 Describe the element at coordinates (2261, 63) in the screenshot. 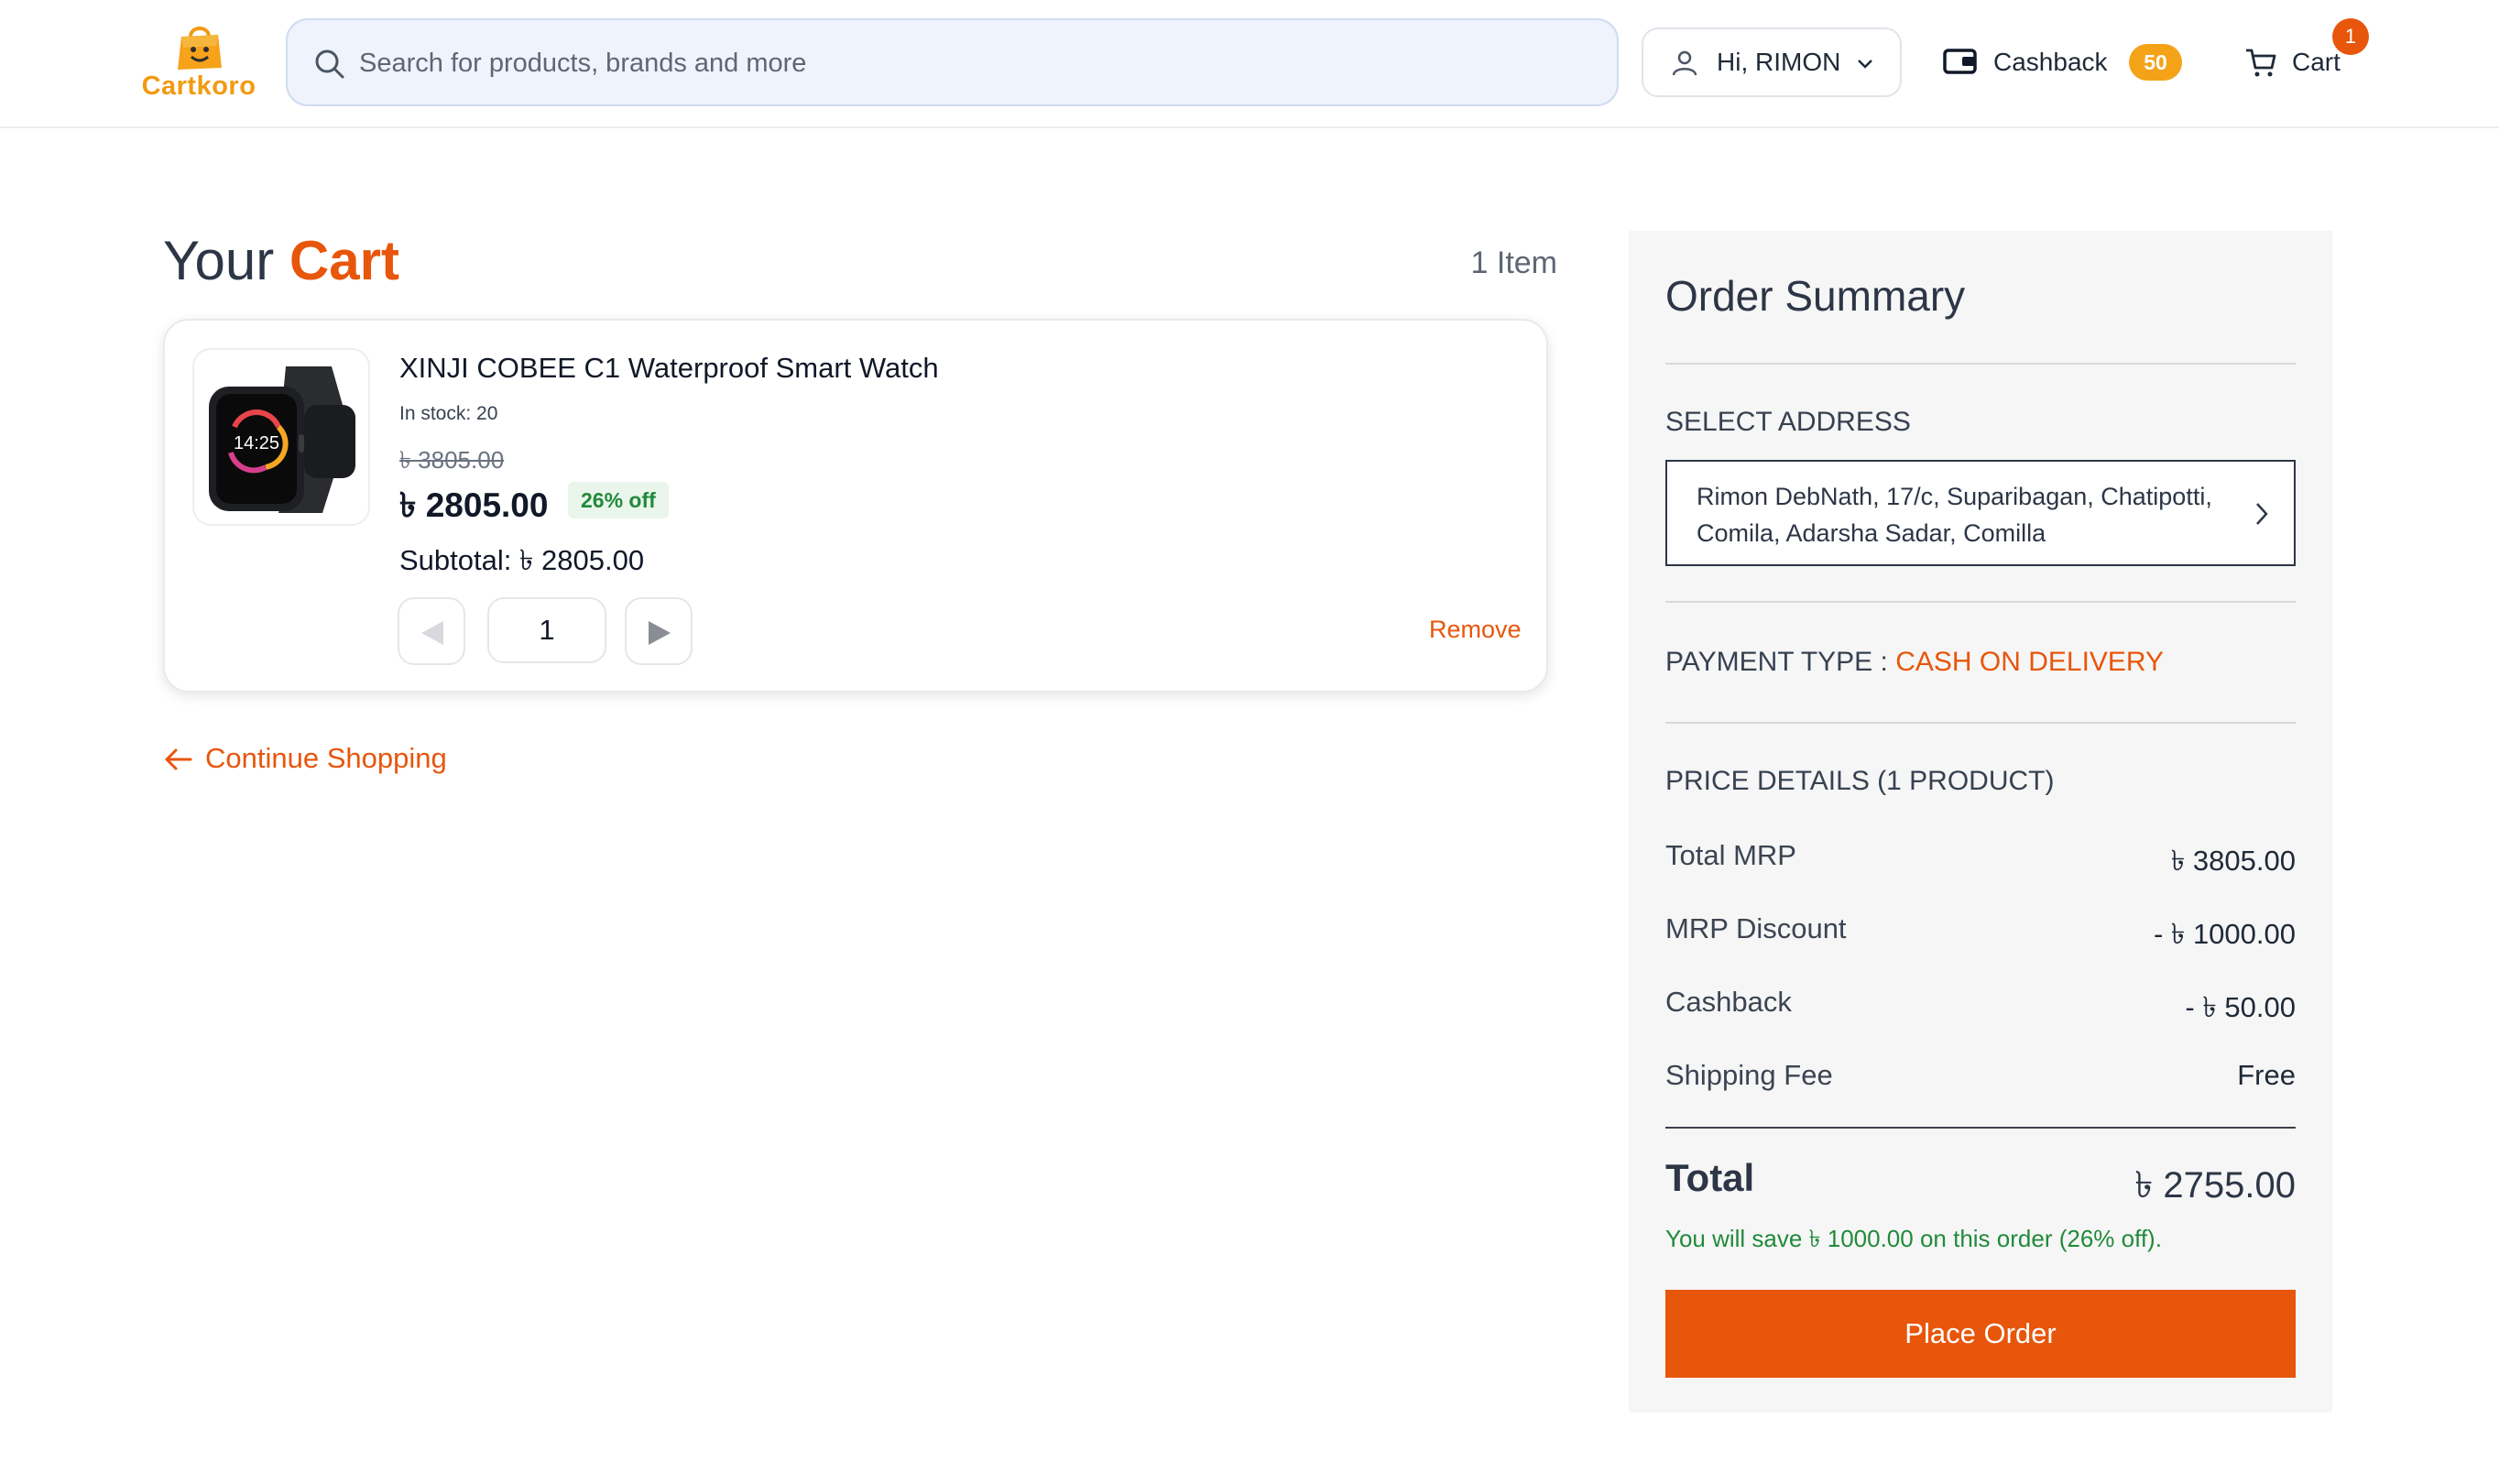

I see `cart-icon` at that location.